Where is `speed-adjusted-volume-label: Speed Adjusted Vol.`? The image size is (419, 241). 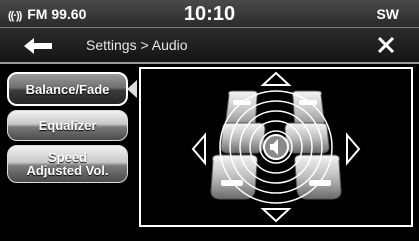
speed-adjusted-volume-label: Speed Adjusted Vol. is located at coordinates (67, 164).